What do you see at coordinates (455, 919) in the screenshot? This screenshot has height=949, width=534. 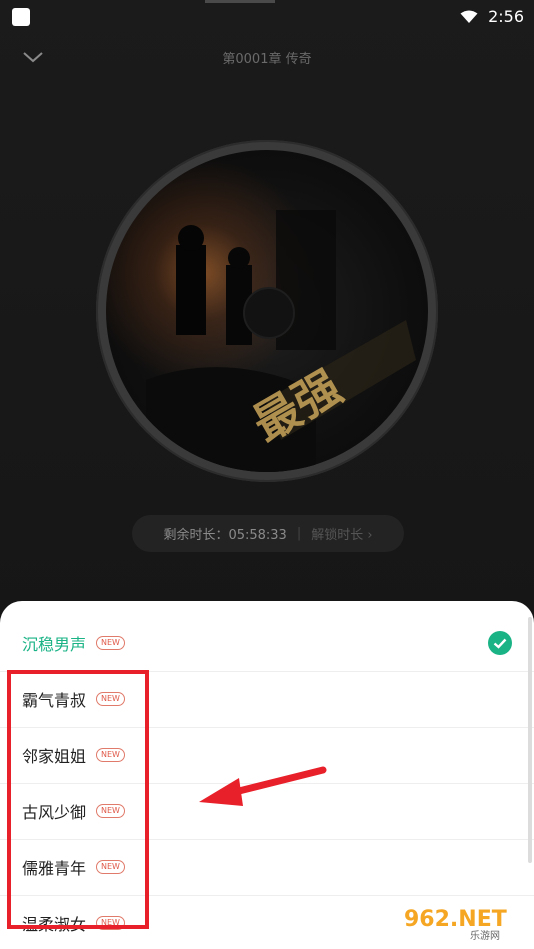 I see `watermark-brand: 962.NET` at bounding box center [455, 919].